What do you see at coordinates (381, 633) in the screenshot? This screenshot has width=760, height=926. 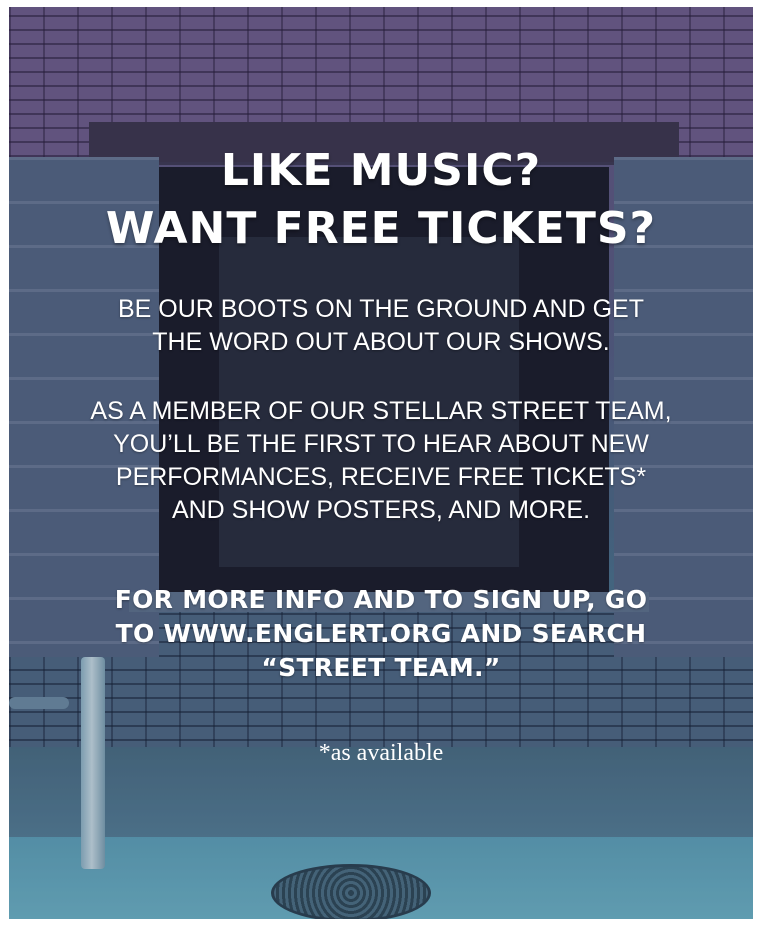 I see `call-to-action-line-2: TO WWW.ENGLERT.ORG AND SEARCH` at bounding box center [381, 633].